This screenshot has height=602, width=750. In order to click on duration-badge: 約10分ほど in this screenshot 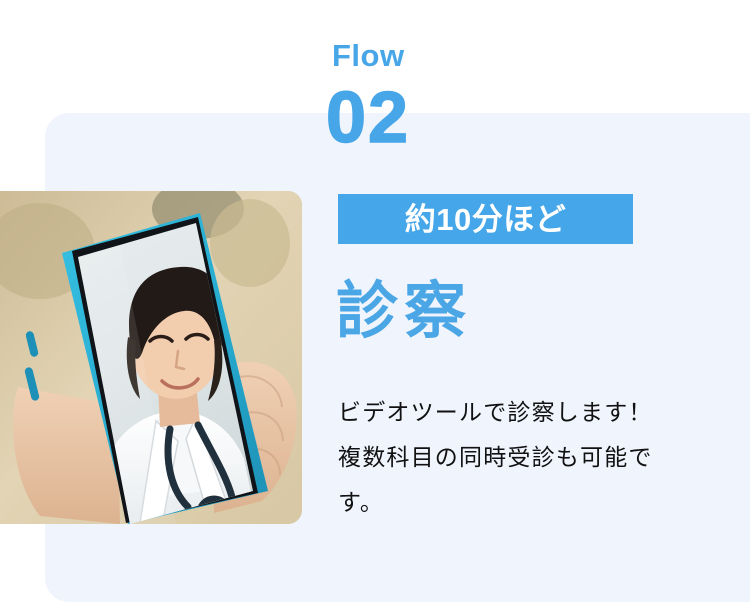, I will do `click(485, 219)`.